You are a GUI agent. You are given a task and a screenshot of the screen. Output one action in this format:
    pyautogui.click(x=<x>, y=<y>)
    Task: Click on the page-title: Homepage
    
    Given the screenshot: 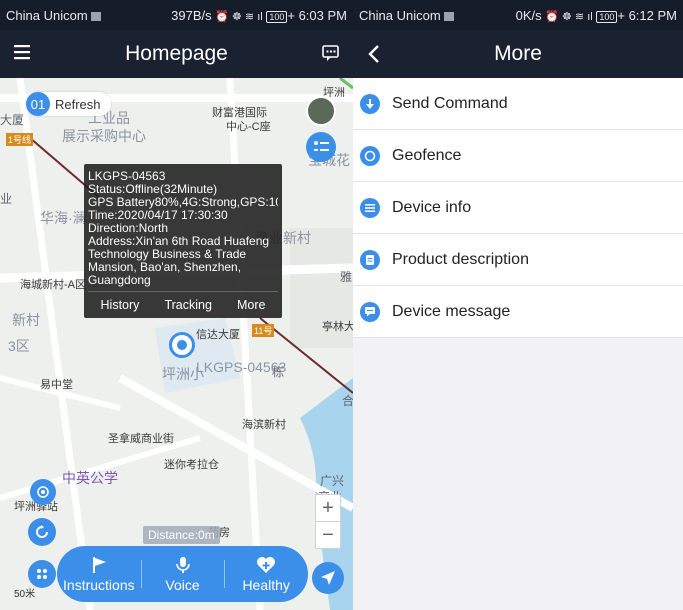 What is the action you would take?
    pyautogui.click(x=176, y=53)
    